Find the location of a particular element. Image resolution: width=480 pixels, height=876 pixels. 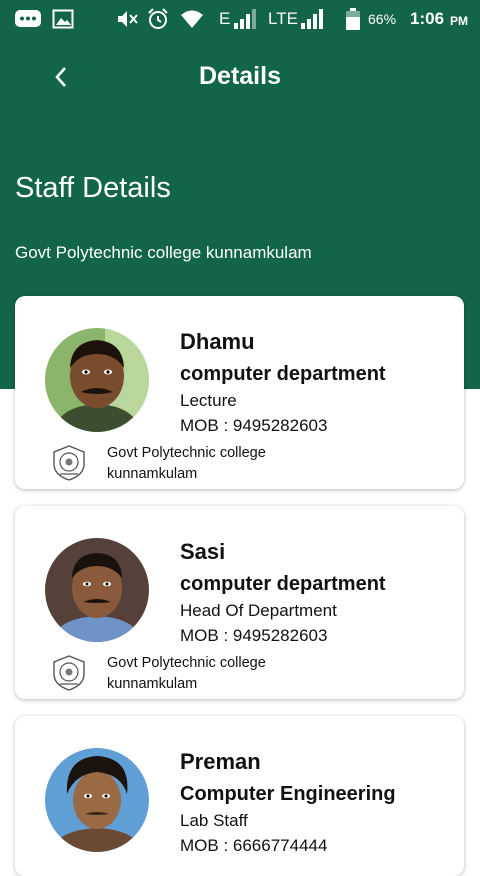

wifi-icon is located at coordinates (192, 19).